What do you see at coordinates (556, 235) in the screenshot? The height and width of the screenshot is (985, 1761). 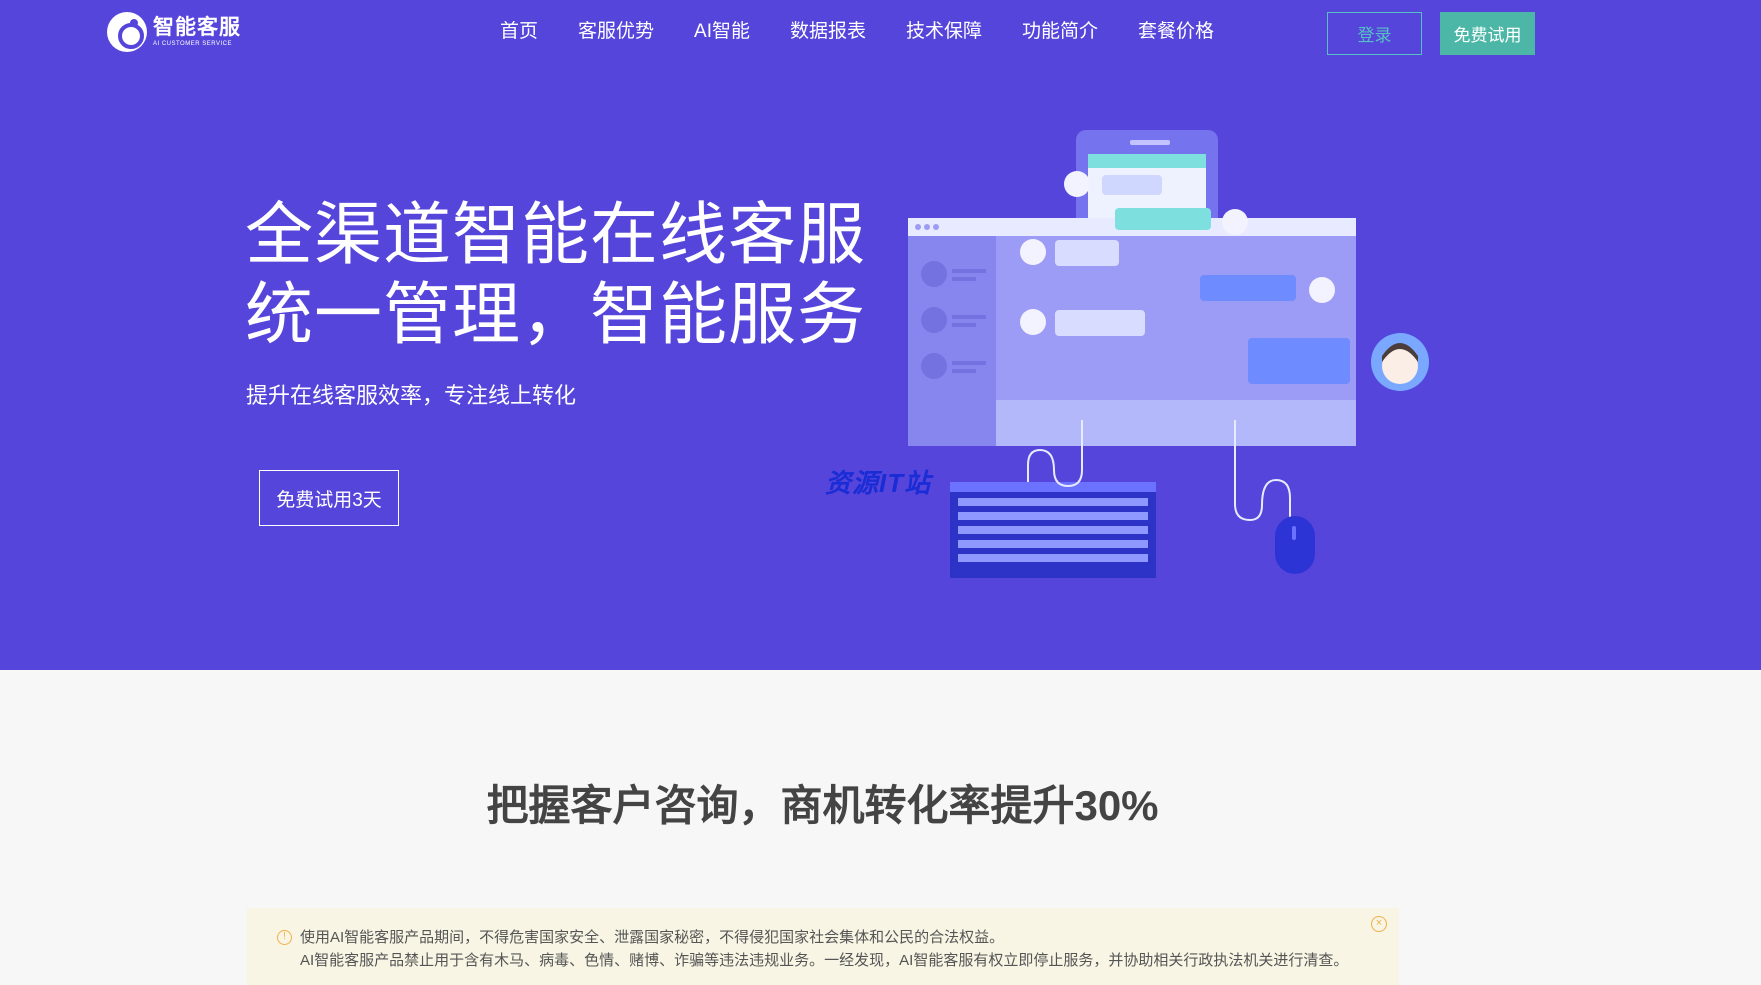 I see `hero-title-line1: 全渠道智能在线客服` at bounding box center [556, 235].